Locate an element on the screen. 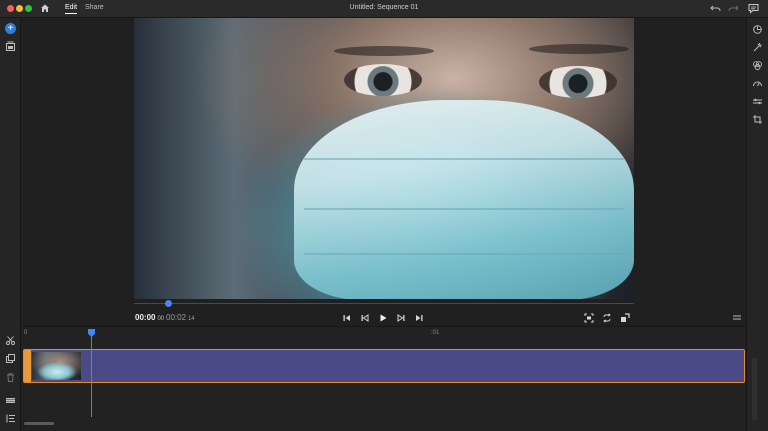  window-title: Untitled: Sequence 01 is located at coordinates (384, 7).